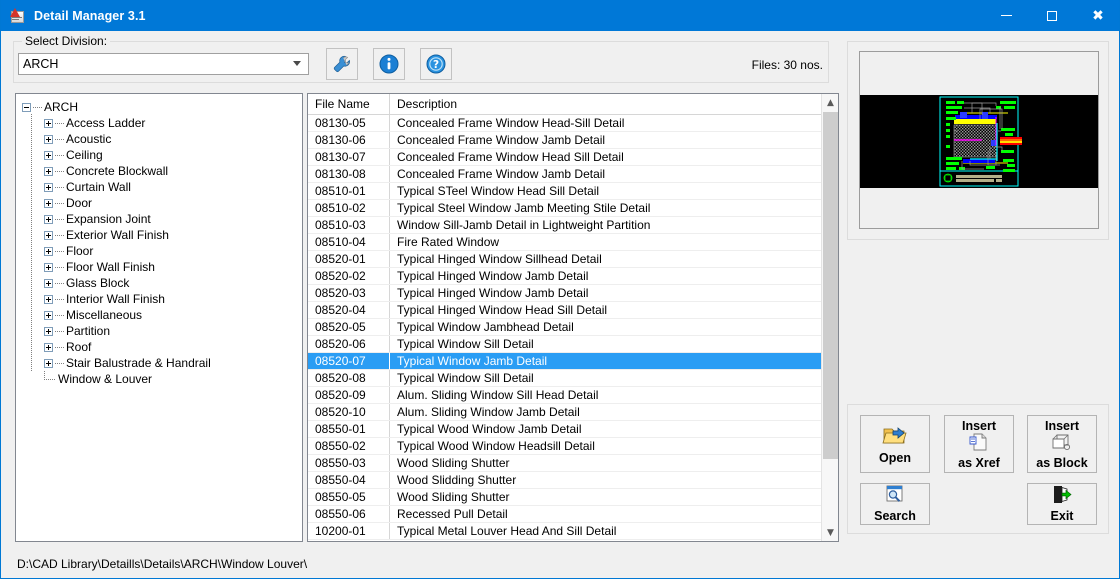  What do you see at coordinates (162, 154) in the screenshot?
I see `tree-item-ceiling: Ceiling` at bounding box center [162, 154].